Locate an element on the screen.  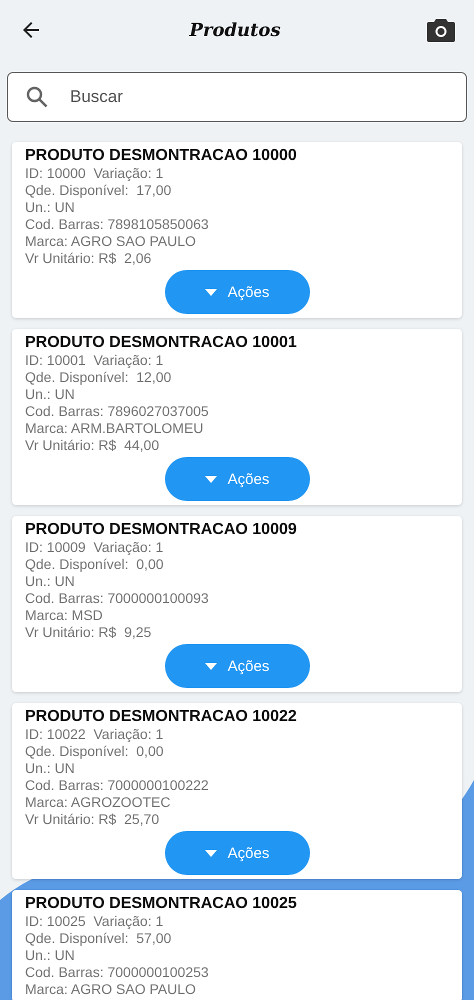
product-detail: ID: 10022 Variação: 1 is located at coordinates (94, 734).